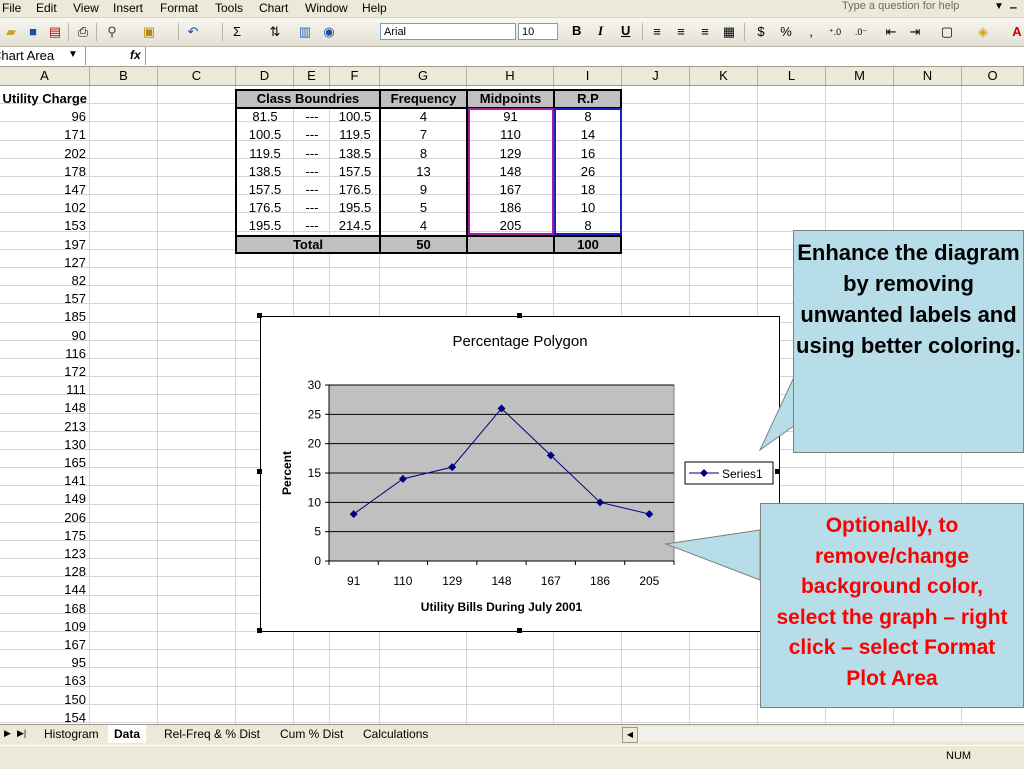 This screenshot has width=1024, height=769. What do you see at coordinates (312, 76) in the screenshot?
I see `column-header: E` at bounding box center [312, 76].